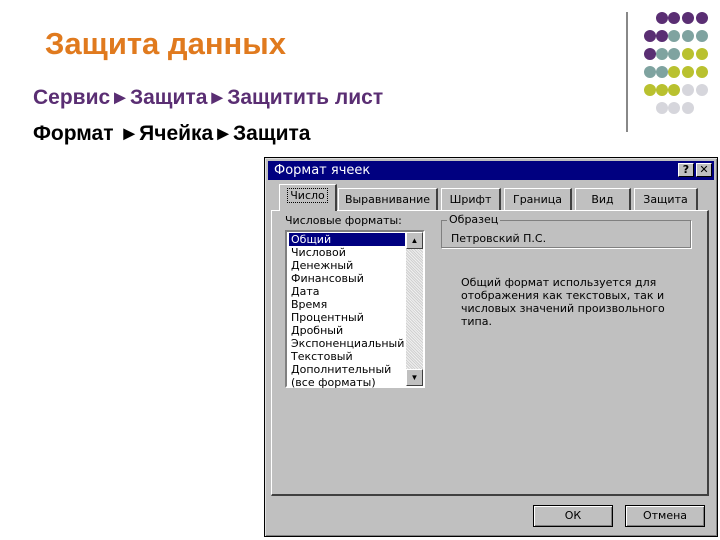 The height and width of the screenshot is (540, 720). I want to click on tab-label: Число, so click(307, 195).